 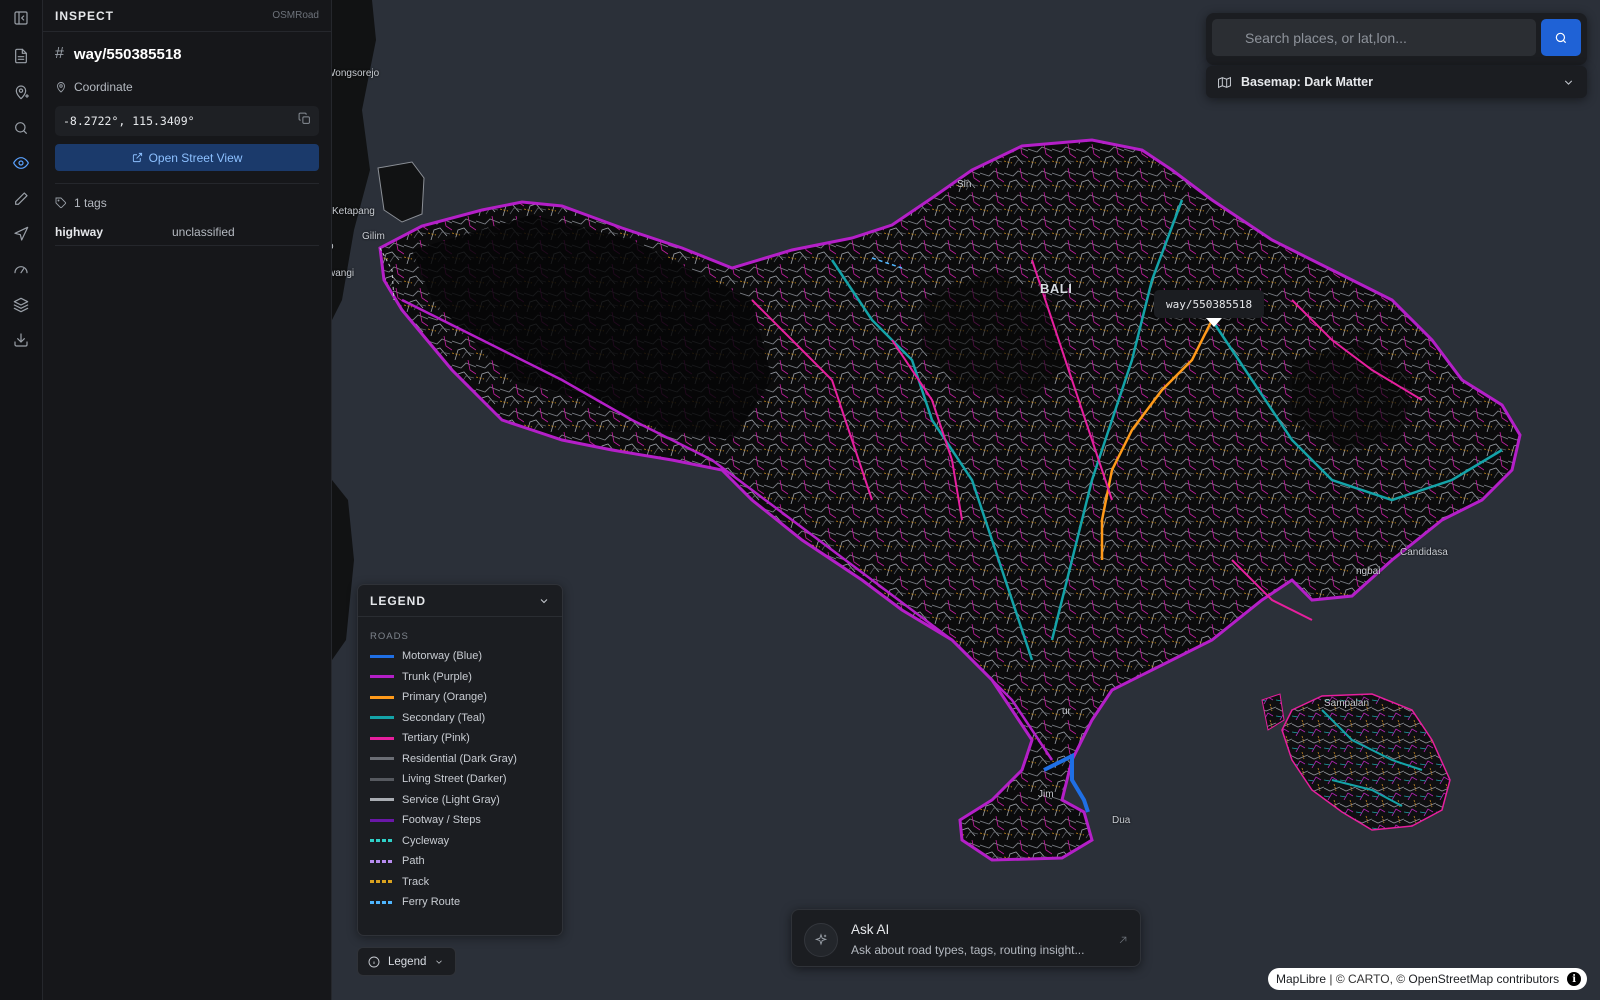 I want to click on open-street-view-button: Open Street View, so click(x=187, y=157).